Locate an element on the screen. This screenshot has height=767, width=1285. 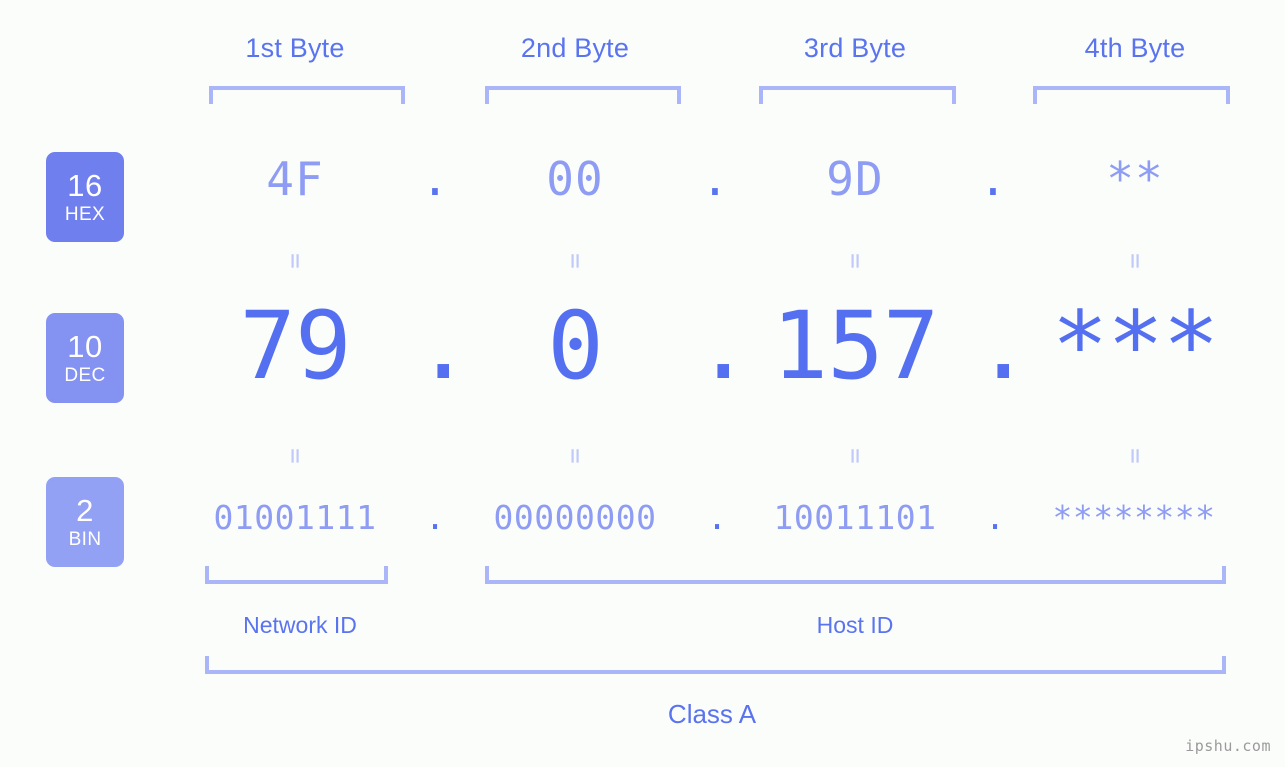
base-badge-dec-label: DEC is located at coordinates (85, 375).